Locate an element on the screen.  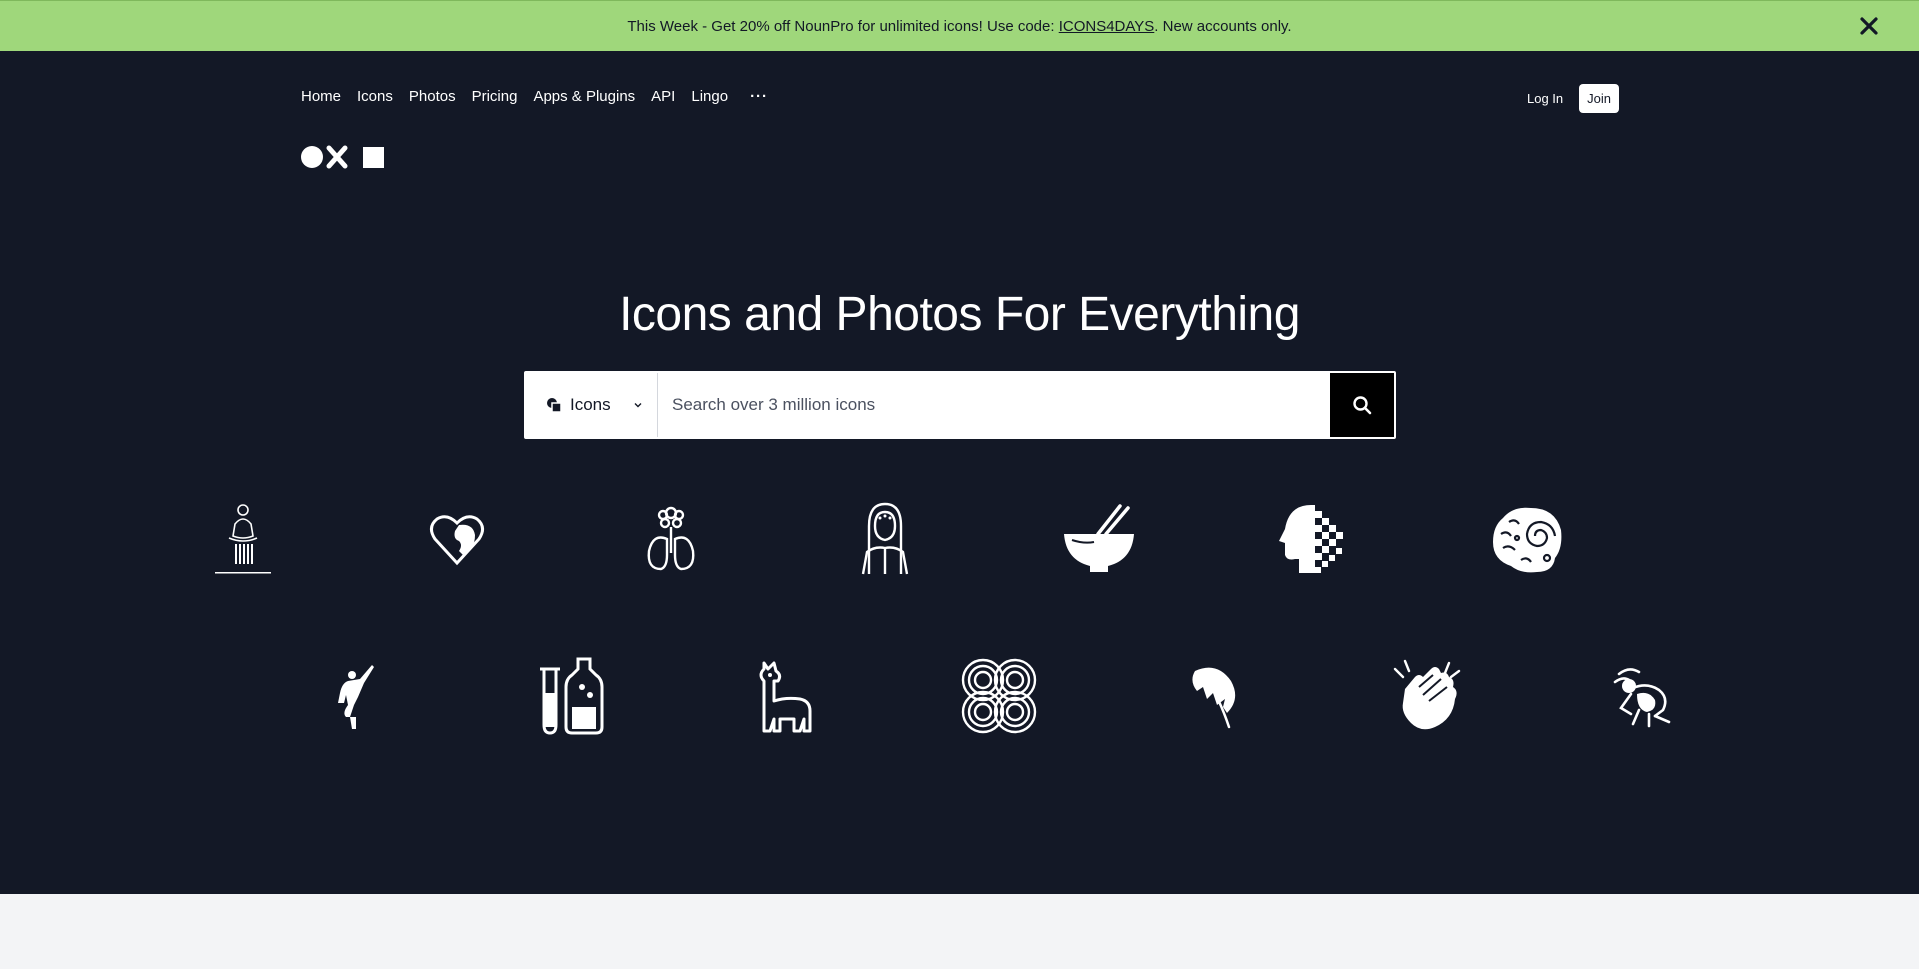
monstera-leaf-icon is located at coordinates (1214, 698).